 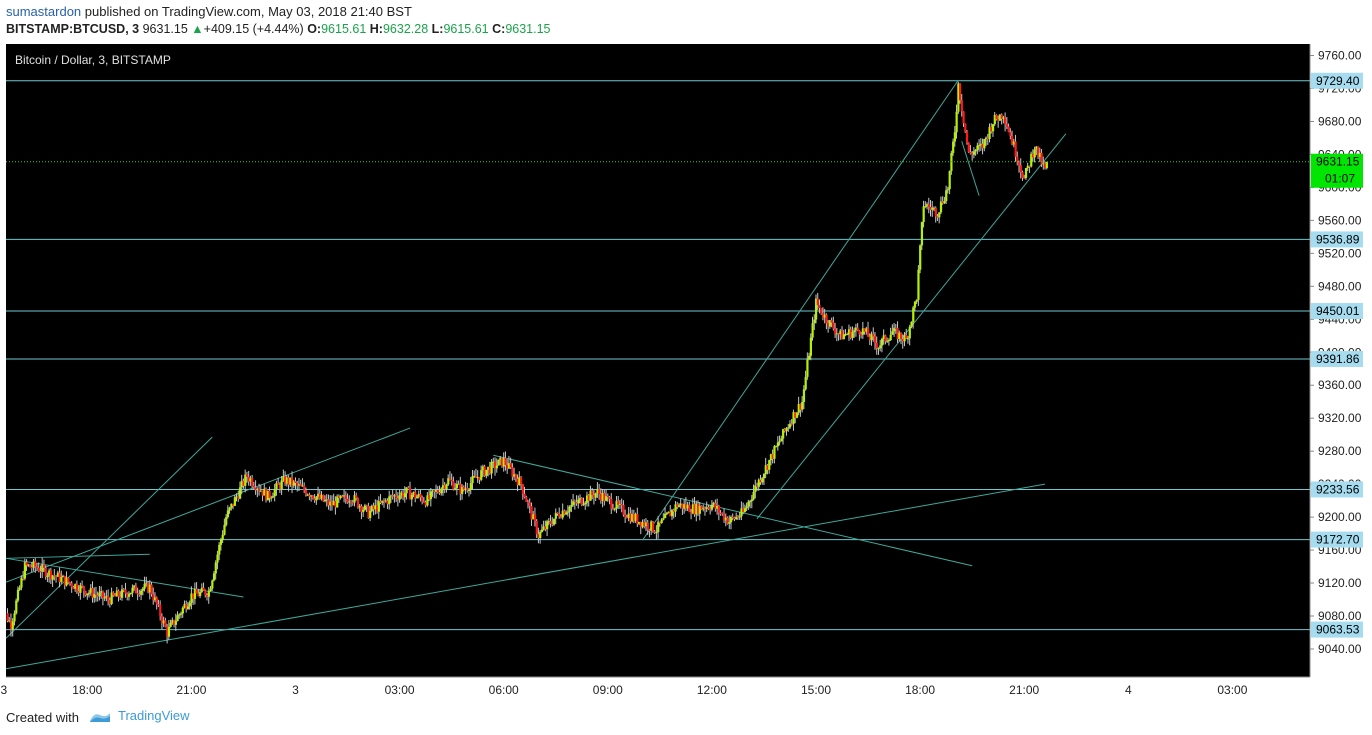 What do you see at coordinates (154, 715) in the screenshot?
I see `tradingview-brand: TradingView` at bounding box center [154, 715].